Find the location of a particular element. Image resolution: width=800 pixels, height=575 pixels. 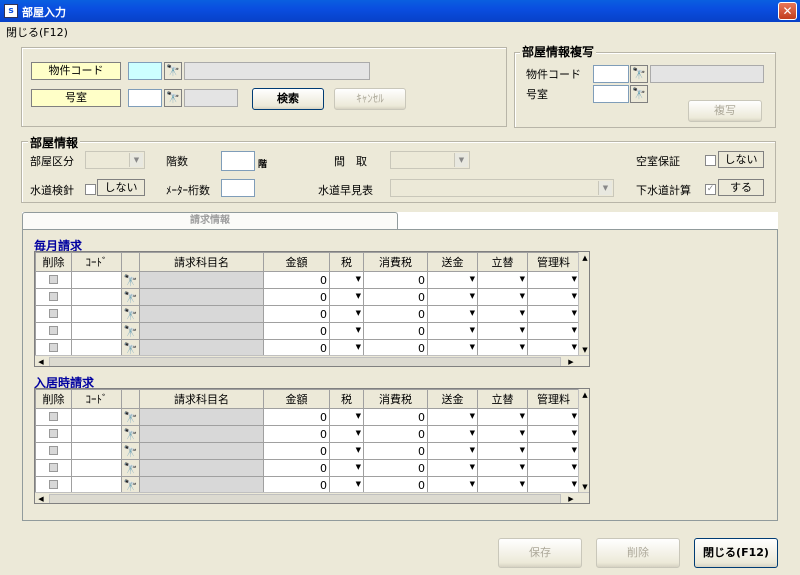

sewer-checkbox: ✓ is located at coordinates (710, 189).